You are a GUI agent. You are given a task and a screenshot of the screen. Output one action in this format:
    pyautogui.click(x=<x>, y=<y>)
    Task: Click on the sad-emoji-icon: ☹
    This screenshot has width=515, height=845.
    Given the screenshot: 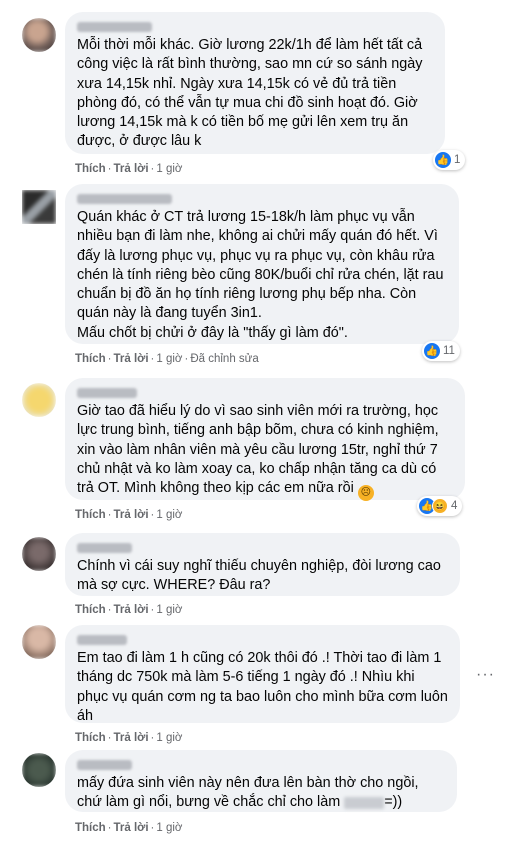 What is the action you would take?
    pyautogui.click(x=365, y=493)
    